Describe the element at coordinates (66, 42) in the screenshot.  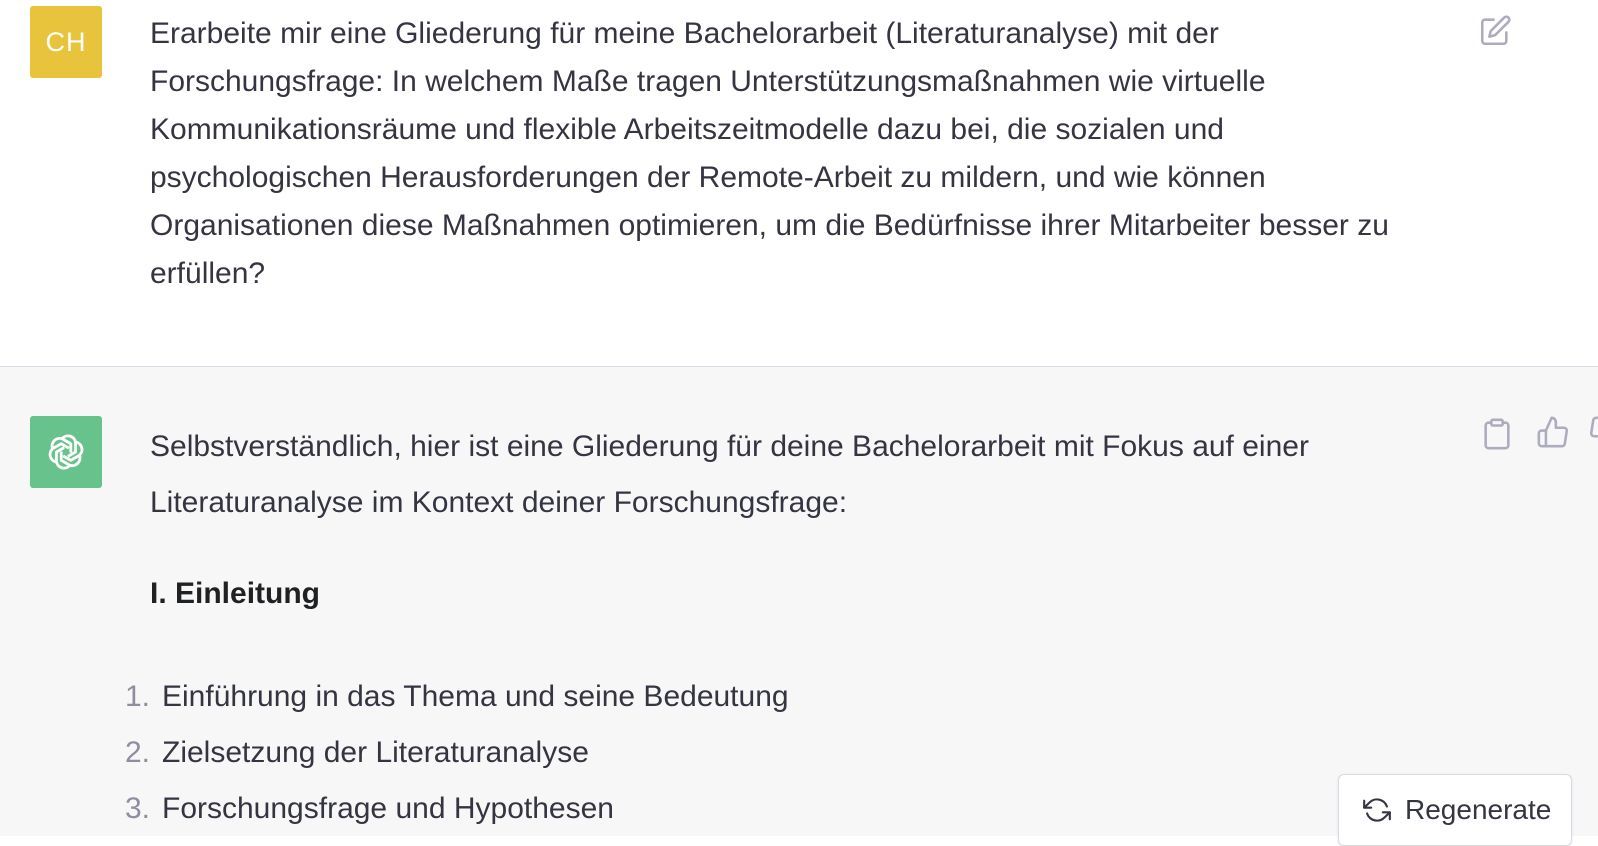
I see `user-avatar: CH` at that location.